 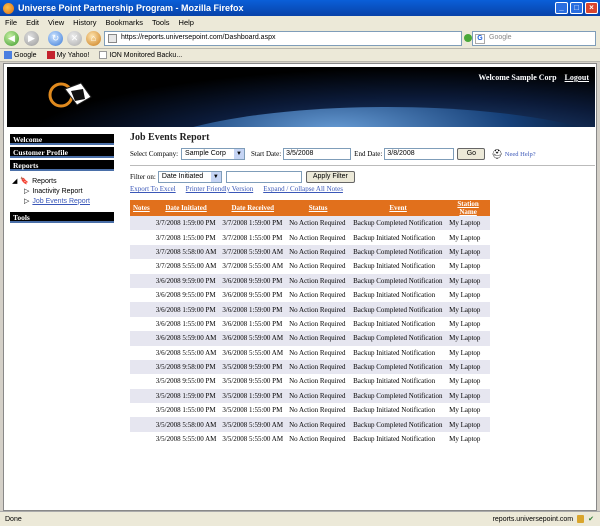 What do you see at coordinates (253, 439) in the screenshot?
I see `table-cell: 3/5/2008 5:55:00 AM` at bounding box center [253, 439].